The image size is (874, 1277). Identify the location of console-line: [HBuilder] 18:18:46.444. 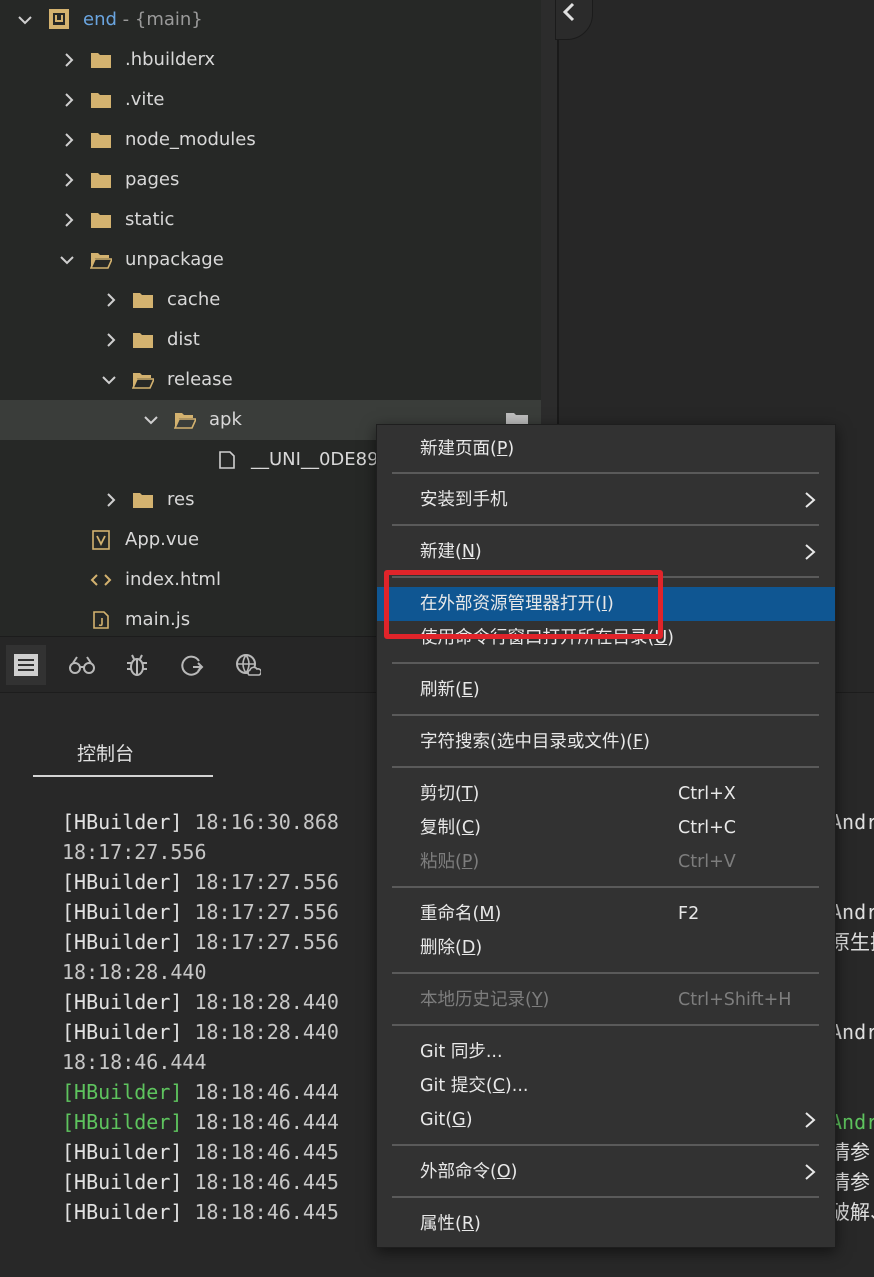
(200, 1092).